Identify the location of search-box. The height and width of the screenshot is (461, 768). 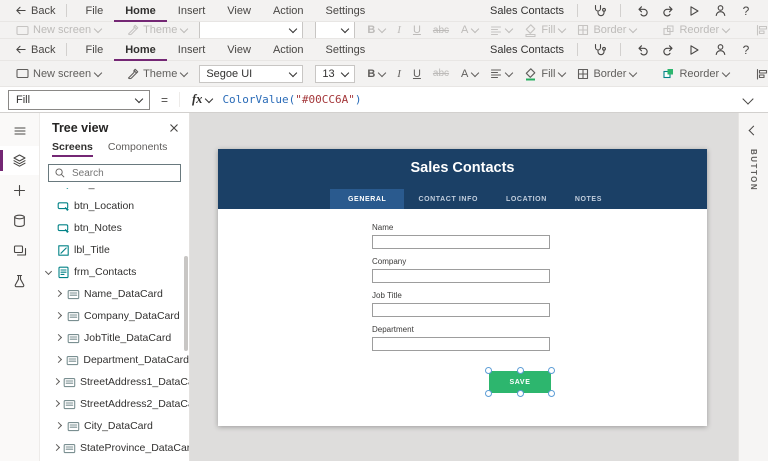
(114, 173).